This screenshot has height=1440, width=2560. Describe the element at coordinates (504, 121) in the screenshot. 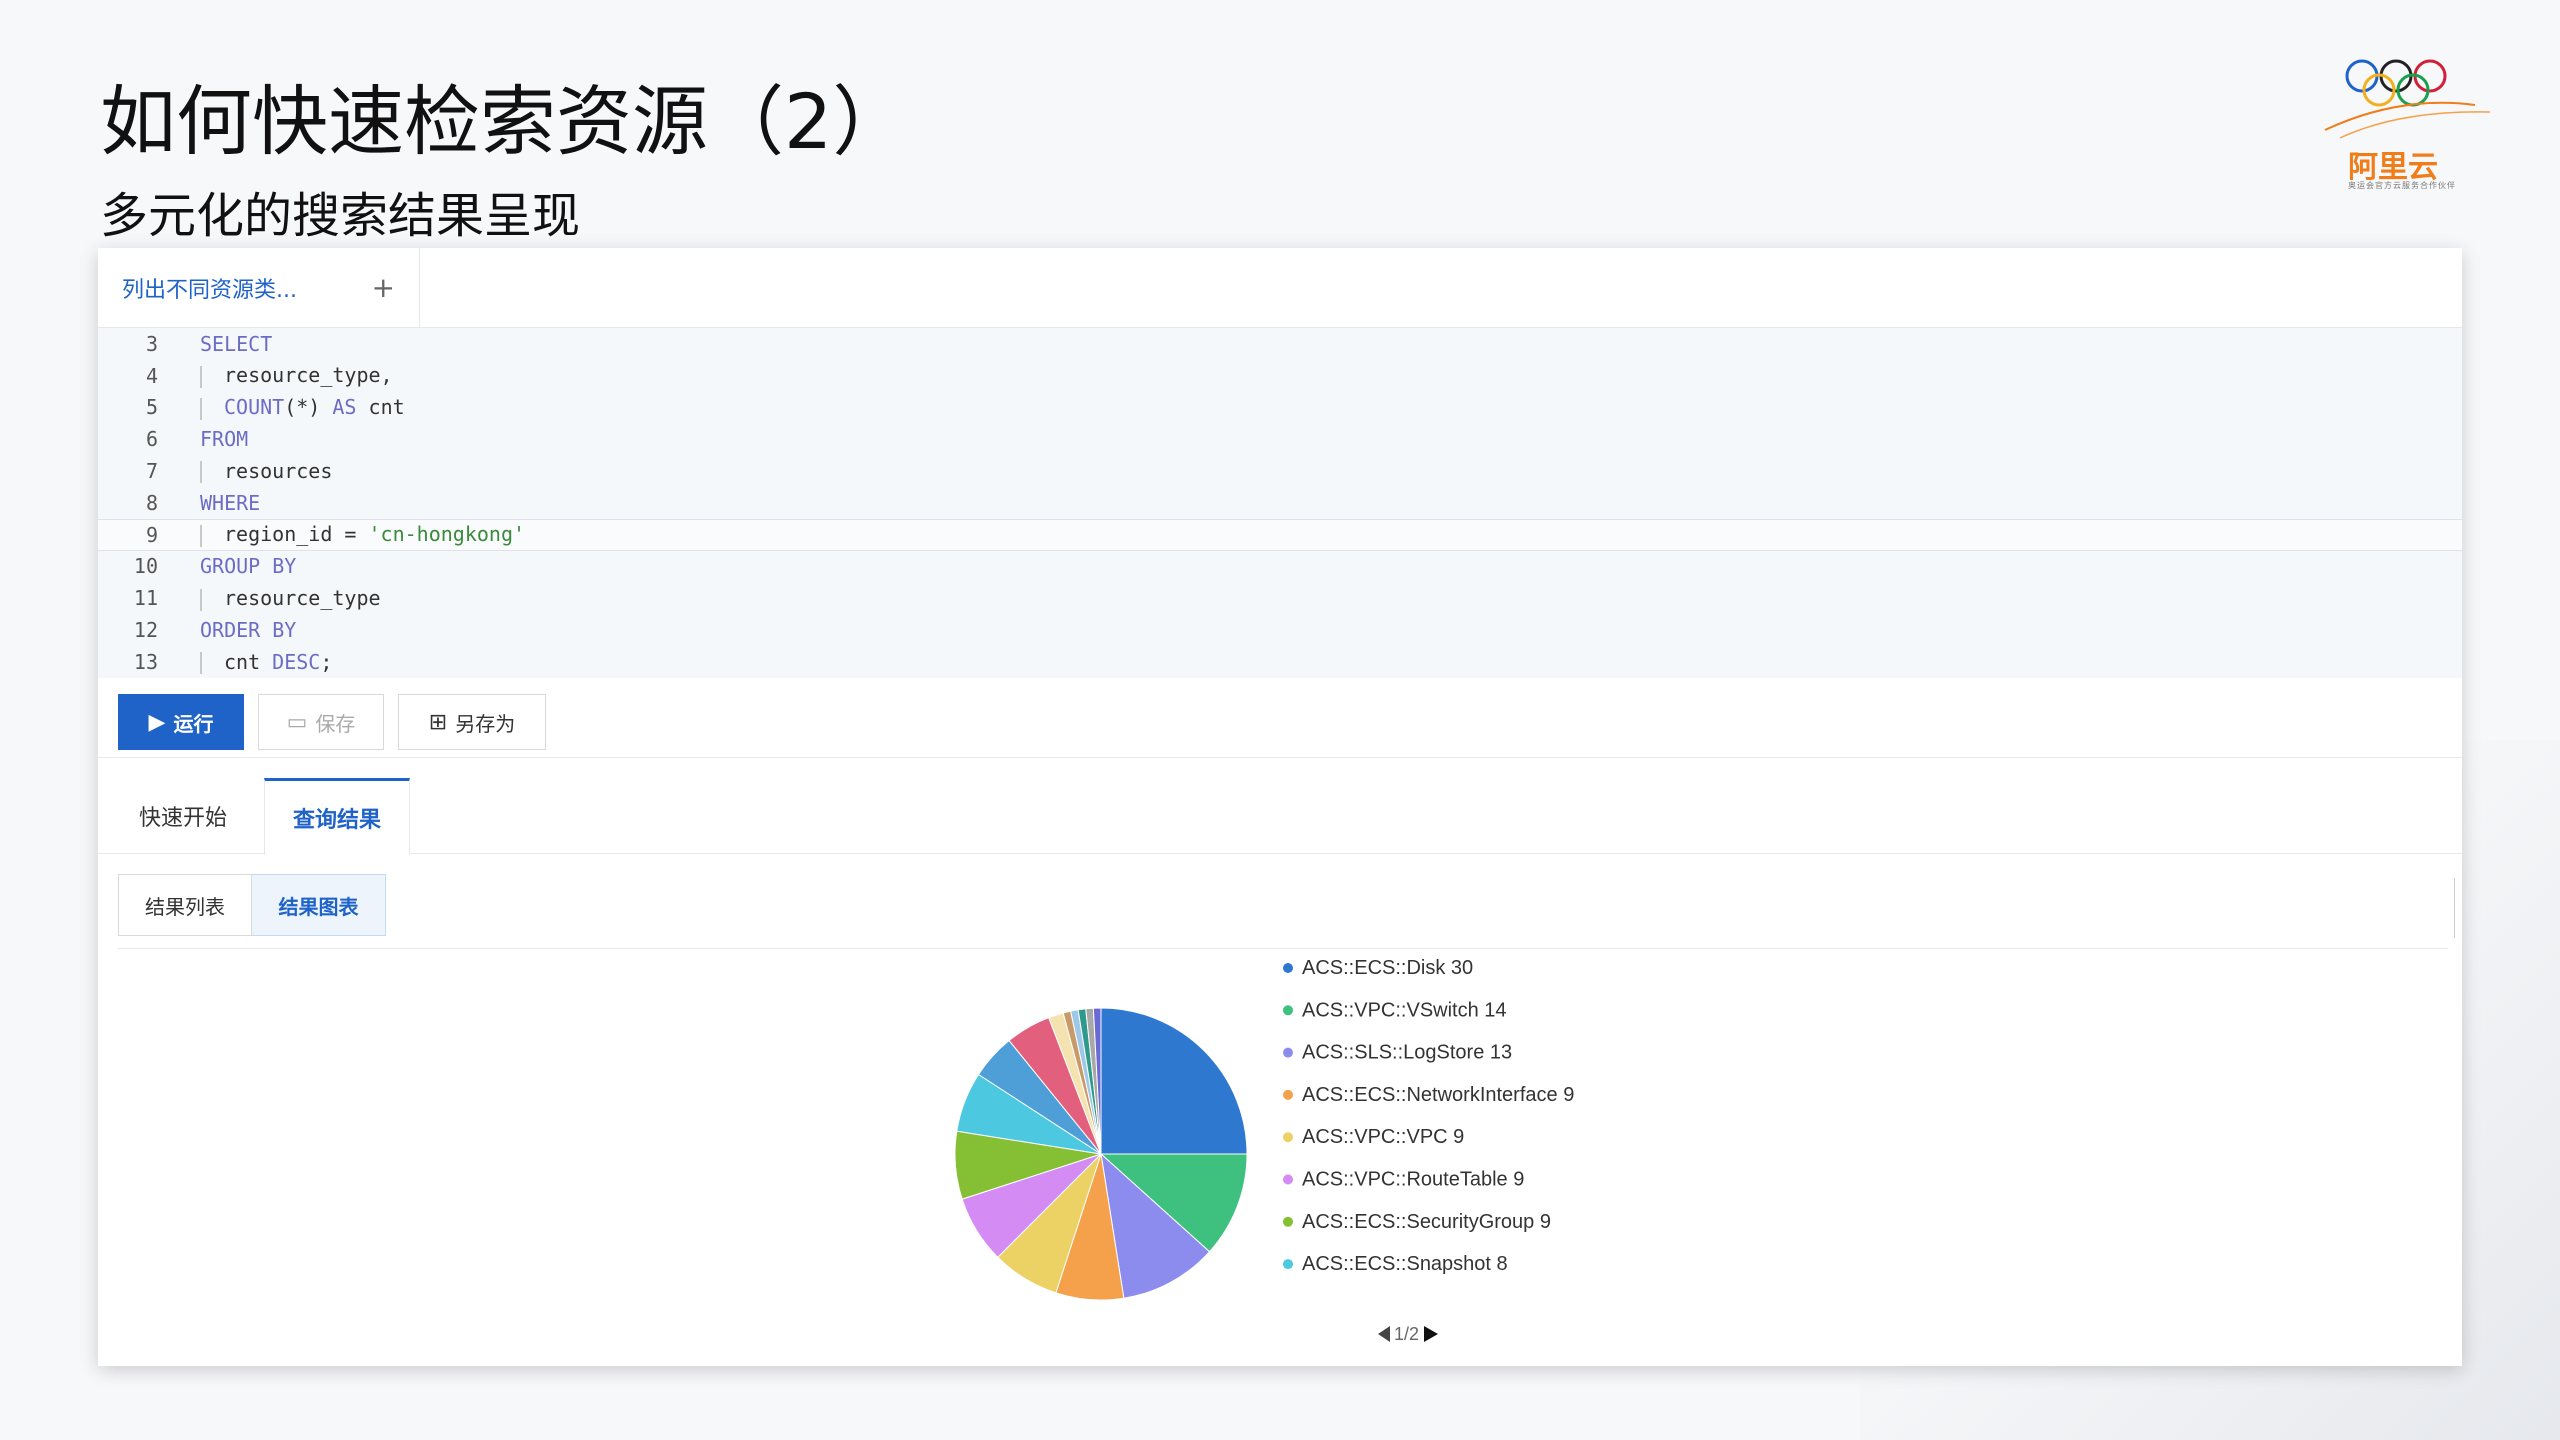

I see `slide-title: 如何快速检索资源（2）` at that location.